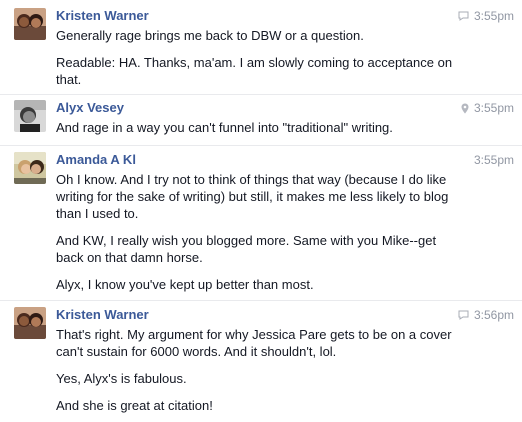  I want to click on message-text: Yes, Alyx's is fabulous., so click(121, 378).